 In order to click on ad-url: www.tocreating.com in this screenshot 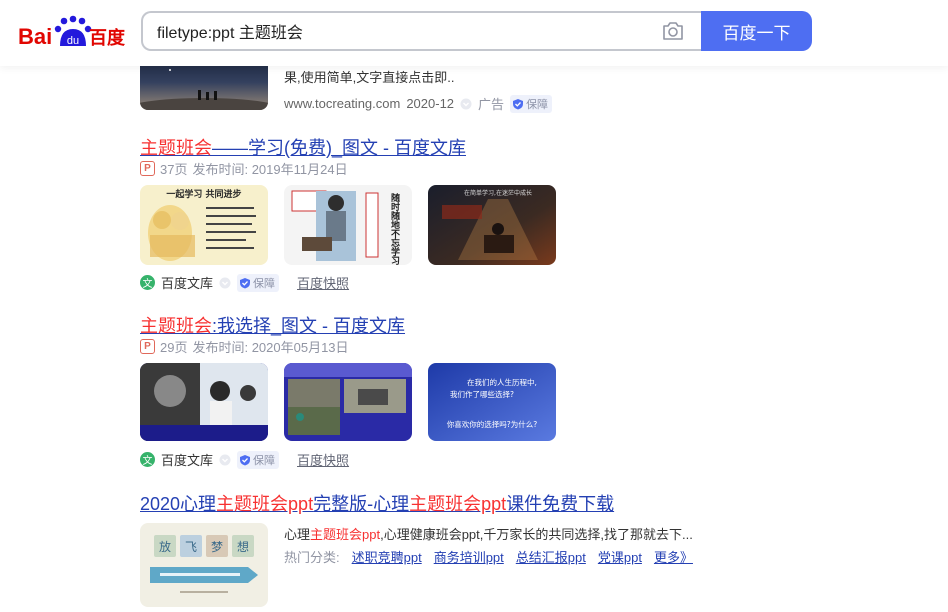, I will do `click(342, 103)`.